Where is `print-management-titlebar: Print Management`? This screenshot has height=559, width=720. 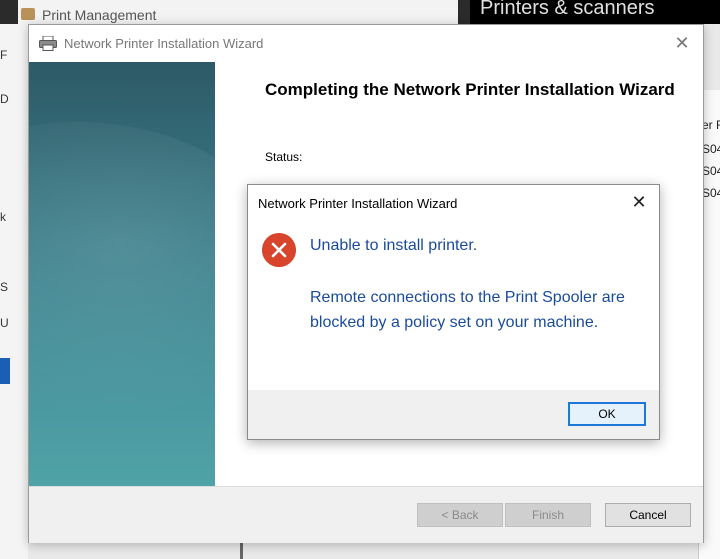 print-management-titlebar: Print Management is located at coordinates (238, 12).